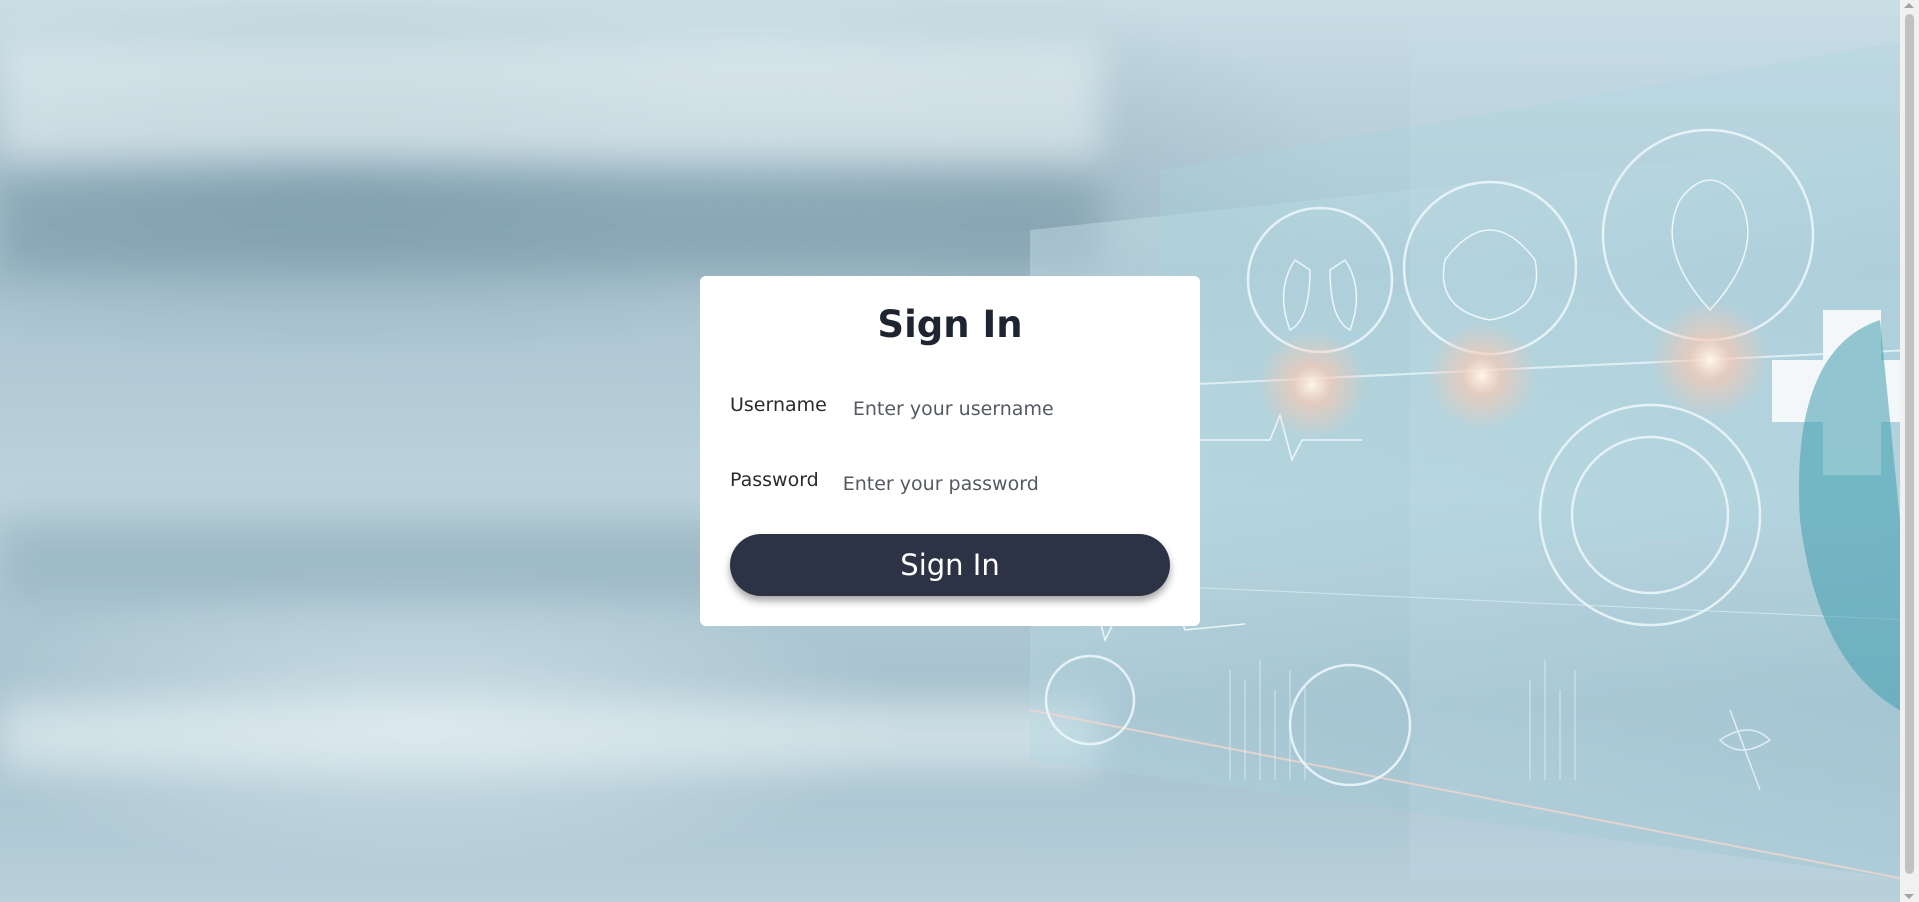 The image size is (1919, 902). What do you see at coordinates (950, 565) in the screenshot?
I see `sign-in-button: Sign In` at bounding box center [950, 565].